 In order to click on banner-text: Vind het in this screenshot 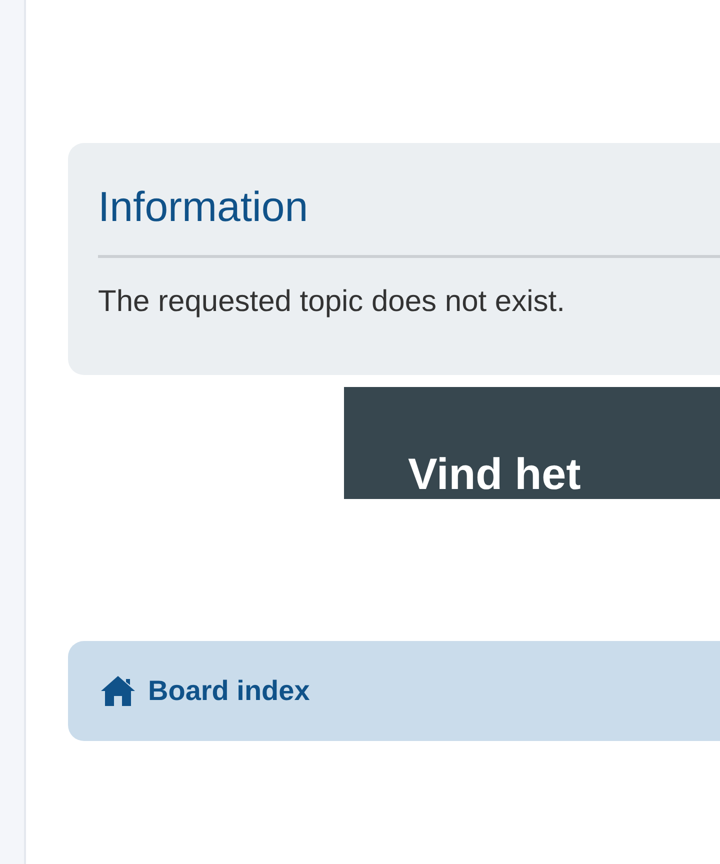, I will do `click(494, 475)`.